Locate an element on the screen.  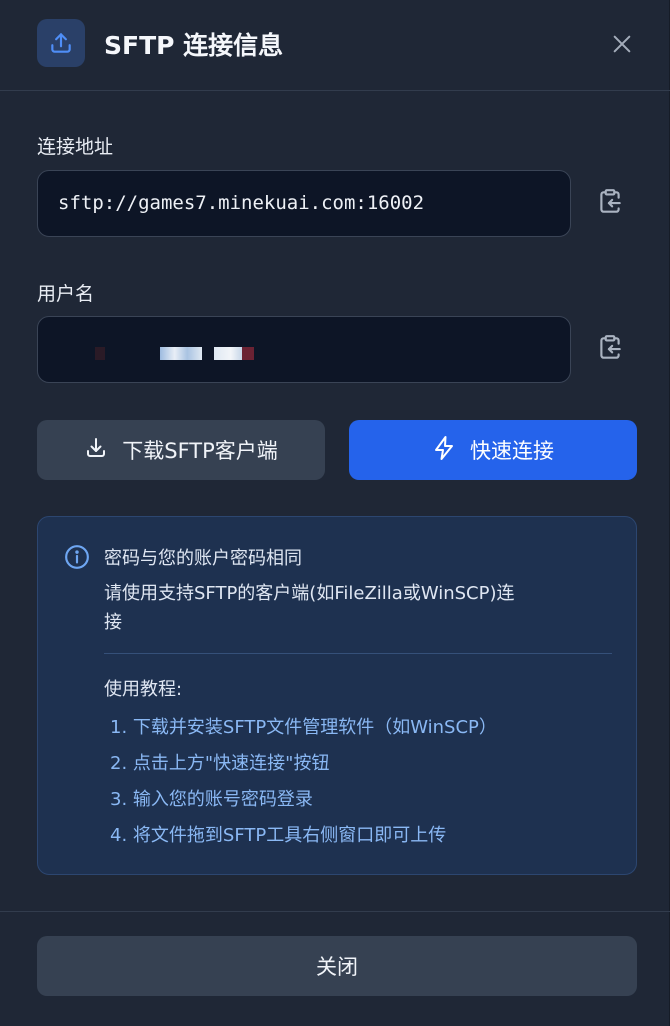
address-label: 连接地址 is located at coordinates (75, 147).